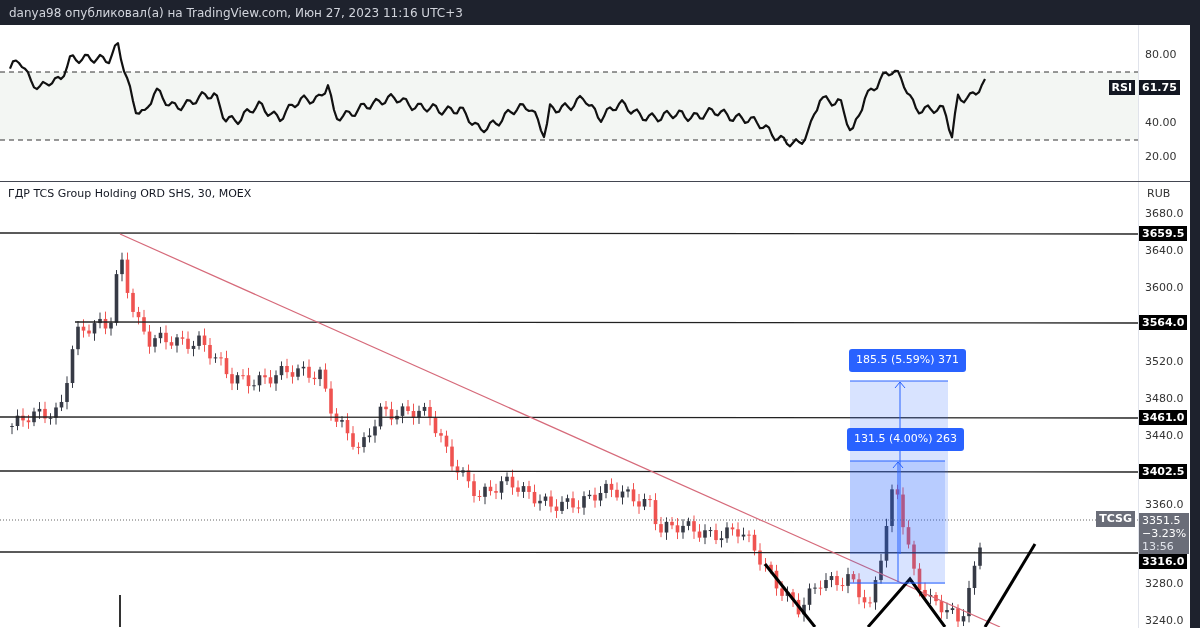  What do you see at coordinates (120, 610) in the screenshot?
I see `vertical-line` at bounding box center [120, 610].